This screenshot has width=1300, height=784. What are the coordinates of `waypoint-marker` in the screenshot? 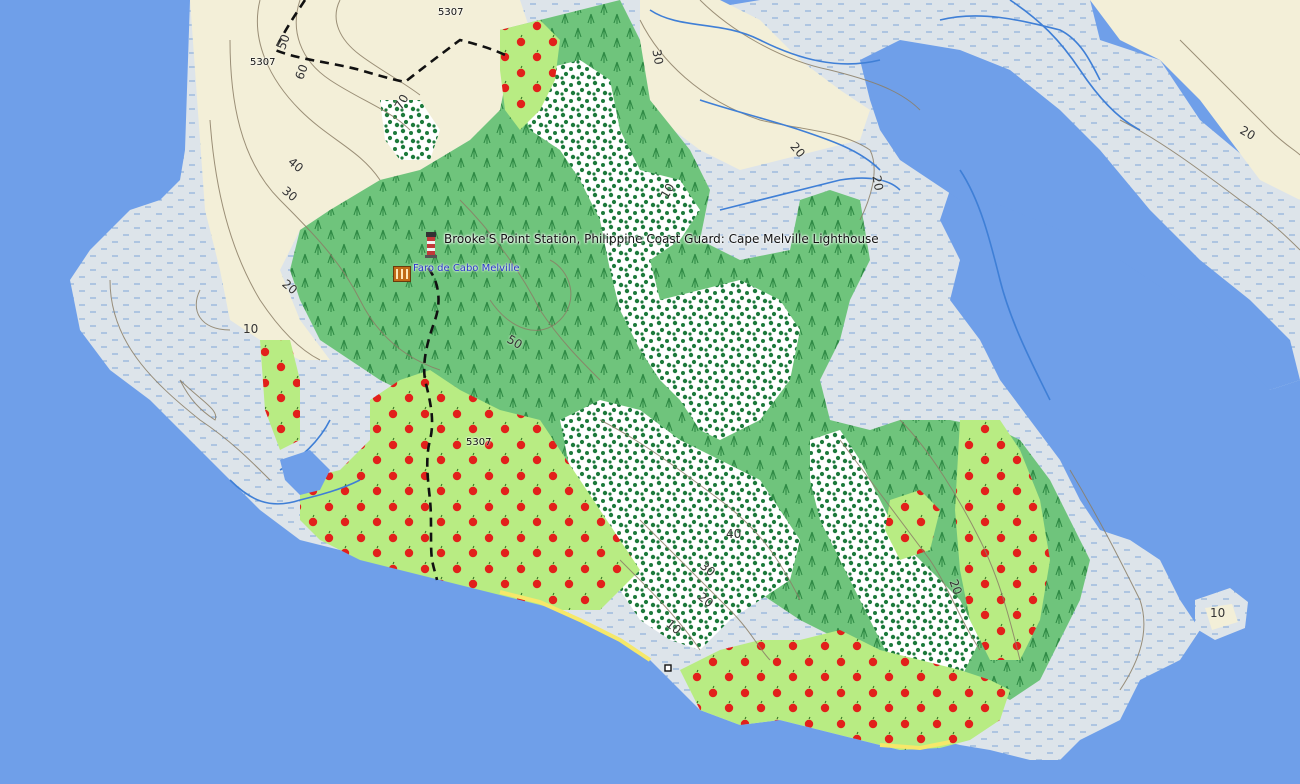 It's located at (668, 668).